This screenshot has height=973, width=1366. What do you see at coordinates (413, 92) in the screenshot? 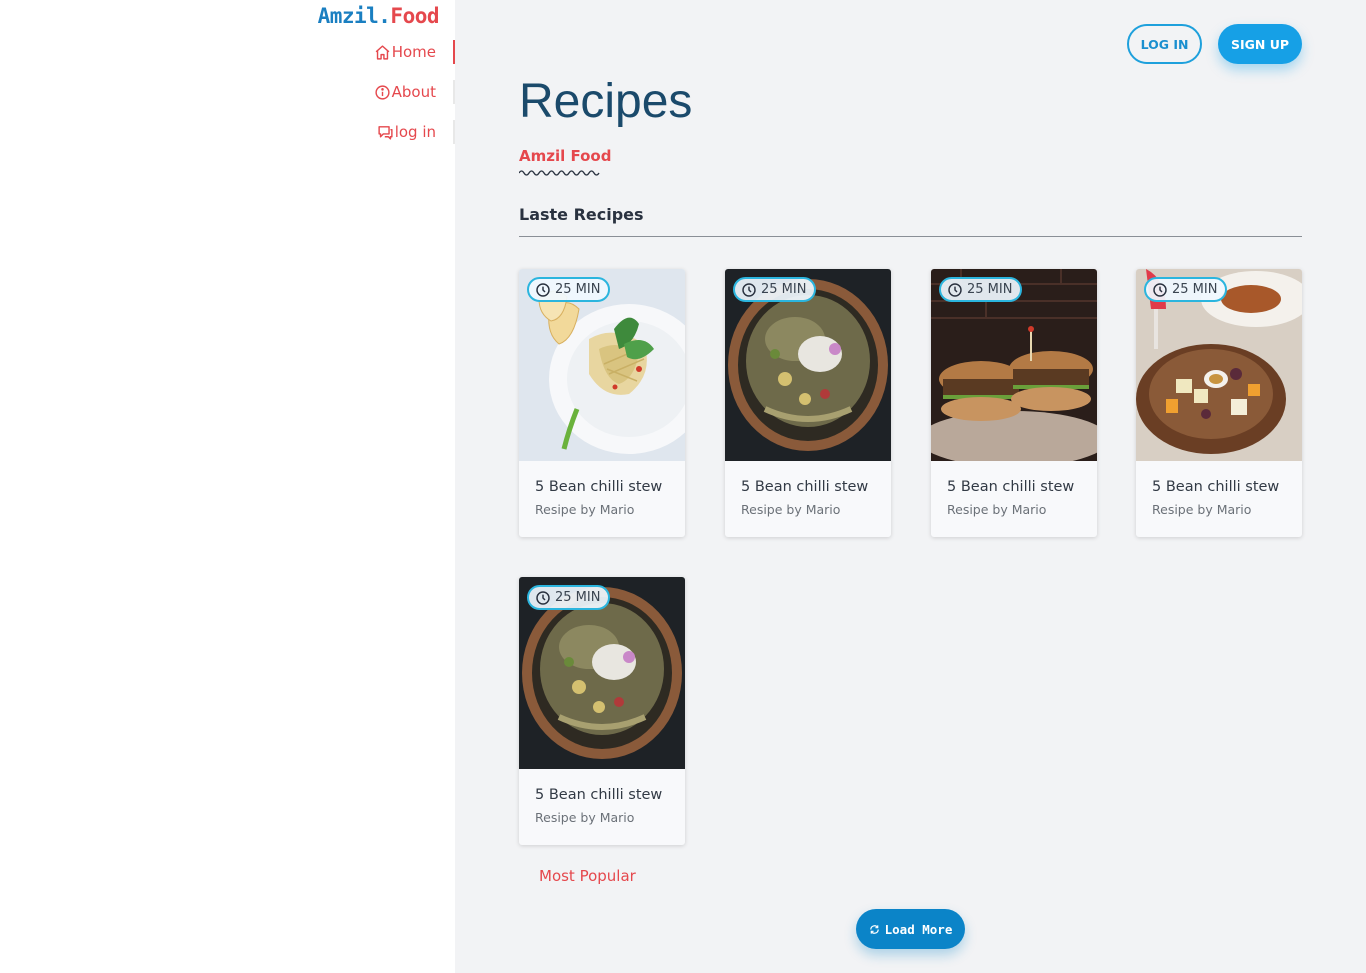
I see `sidebar-item-label: About` at bounding box center [413, 92].